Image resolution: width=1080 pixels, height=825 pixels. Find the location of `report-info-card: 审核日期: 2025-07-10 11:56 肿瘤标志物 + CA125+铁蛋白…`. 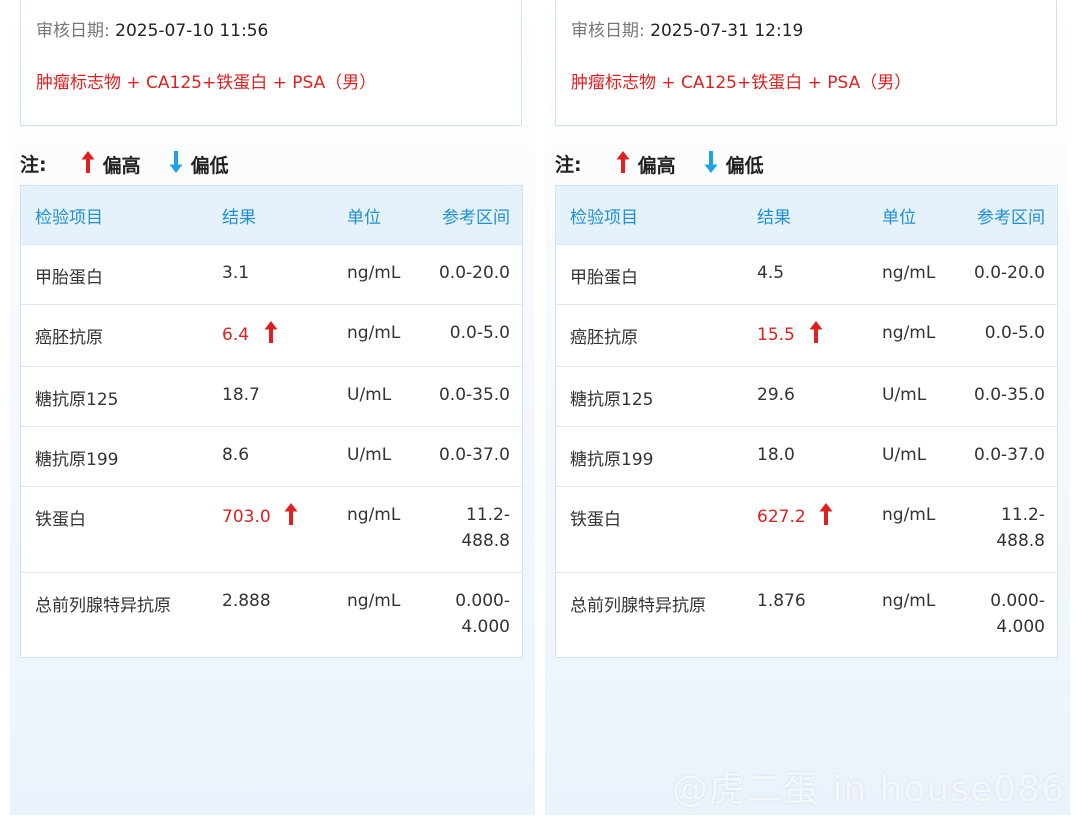

report-info-card: 审核日期: 2025-07-10 11:56 肿瘤标志物 + CA125+铁蛋白… is located at coordinates (271, 63).